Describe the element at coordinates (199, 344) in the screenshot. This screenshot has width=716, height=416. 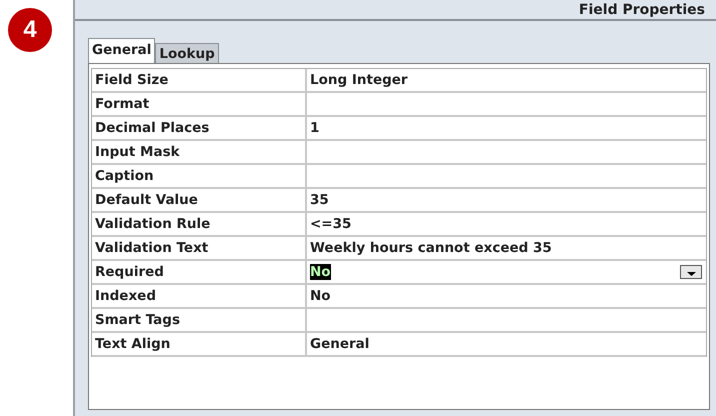
I see `property-name: Text Align` at that location.